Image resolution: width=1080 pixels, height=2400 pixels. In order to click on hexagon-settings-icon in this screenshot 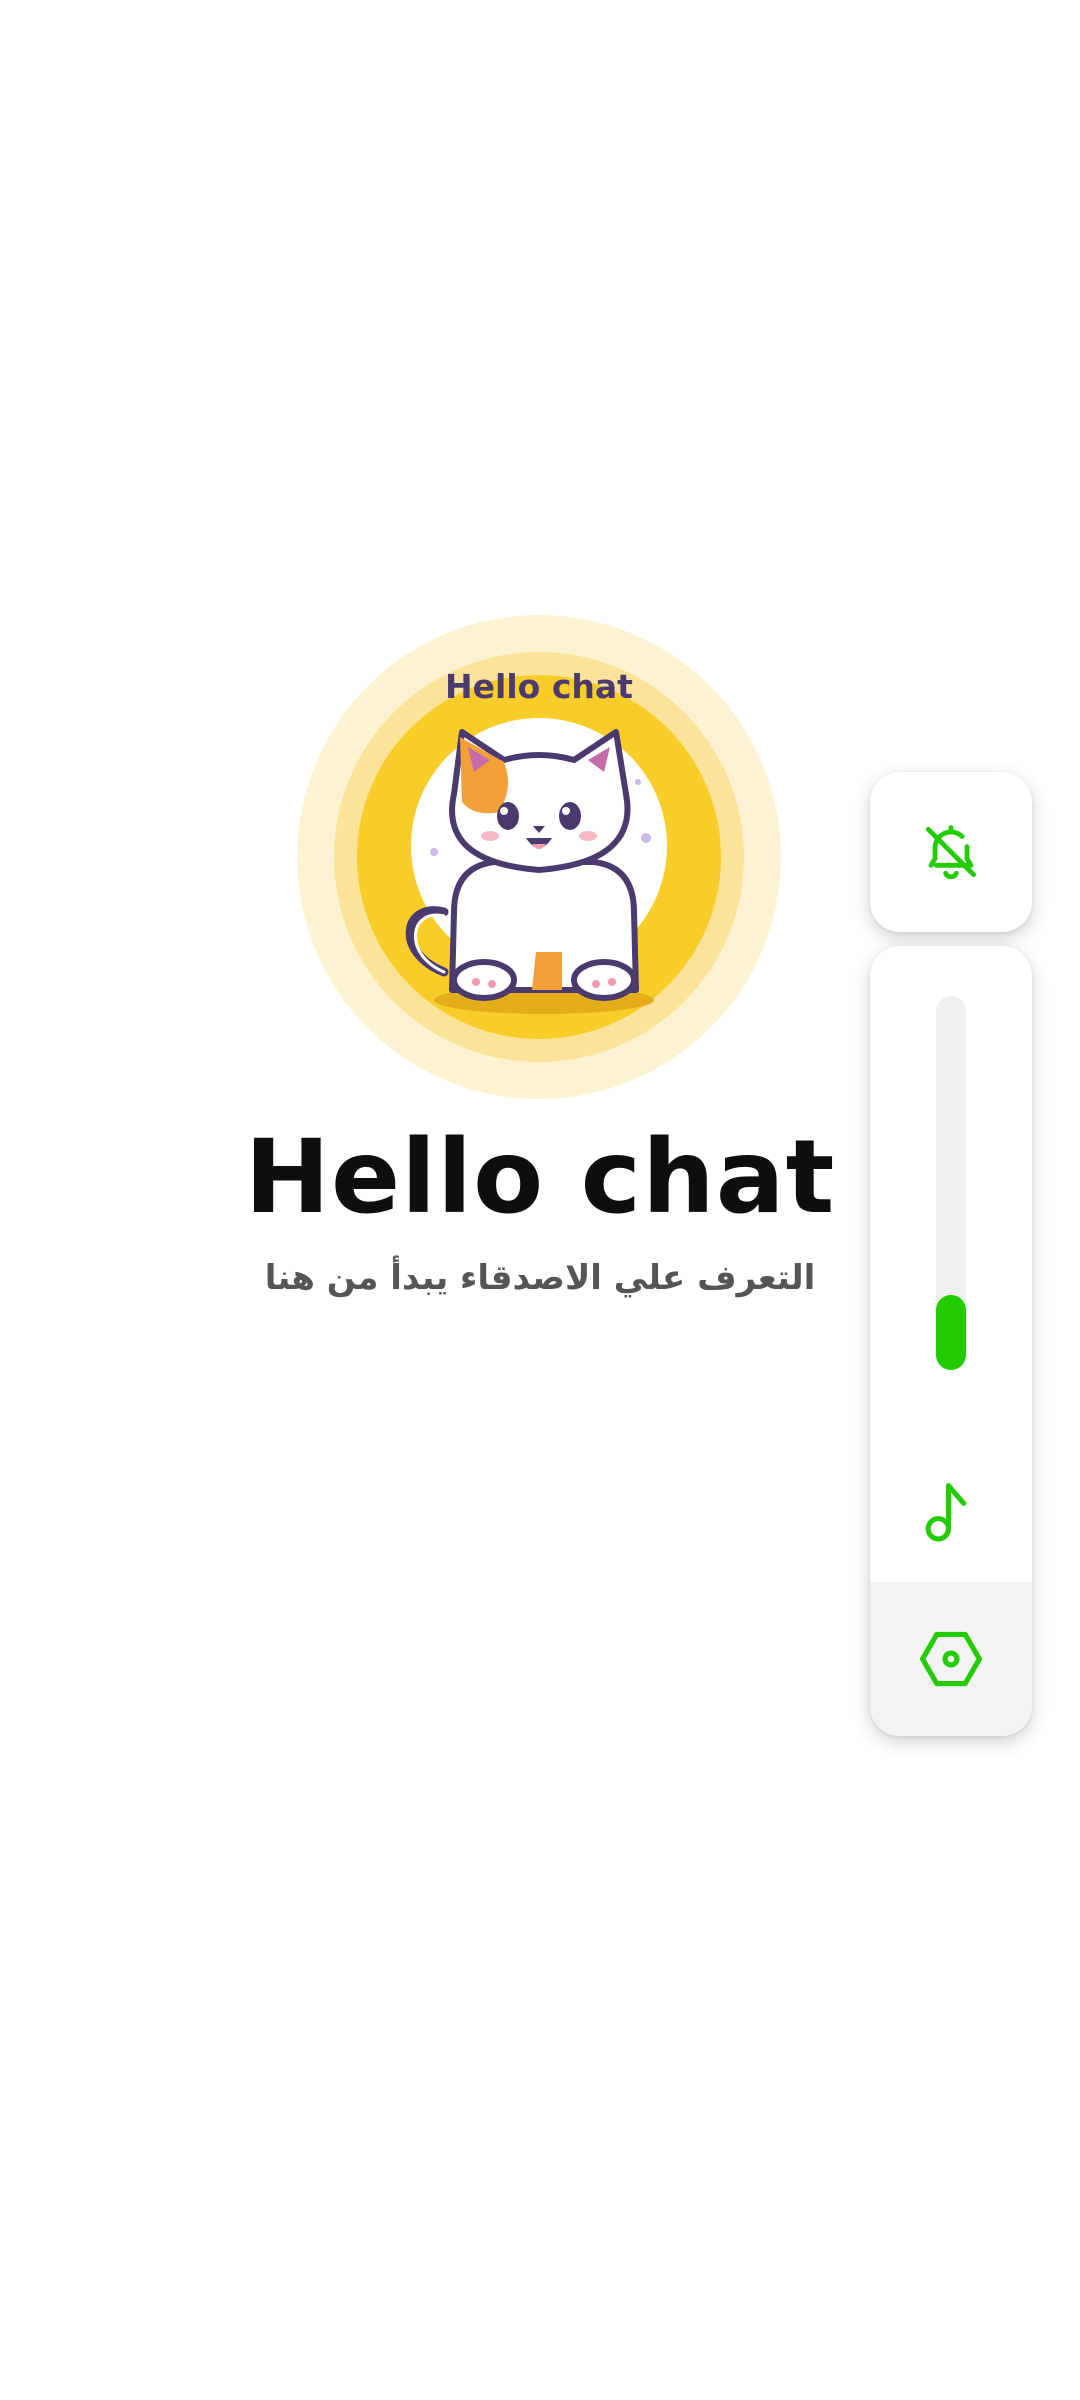, I will do `click(951, 1659)`.